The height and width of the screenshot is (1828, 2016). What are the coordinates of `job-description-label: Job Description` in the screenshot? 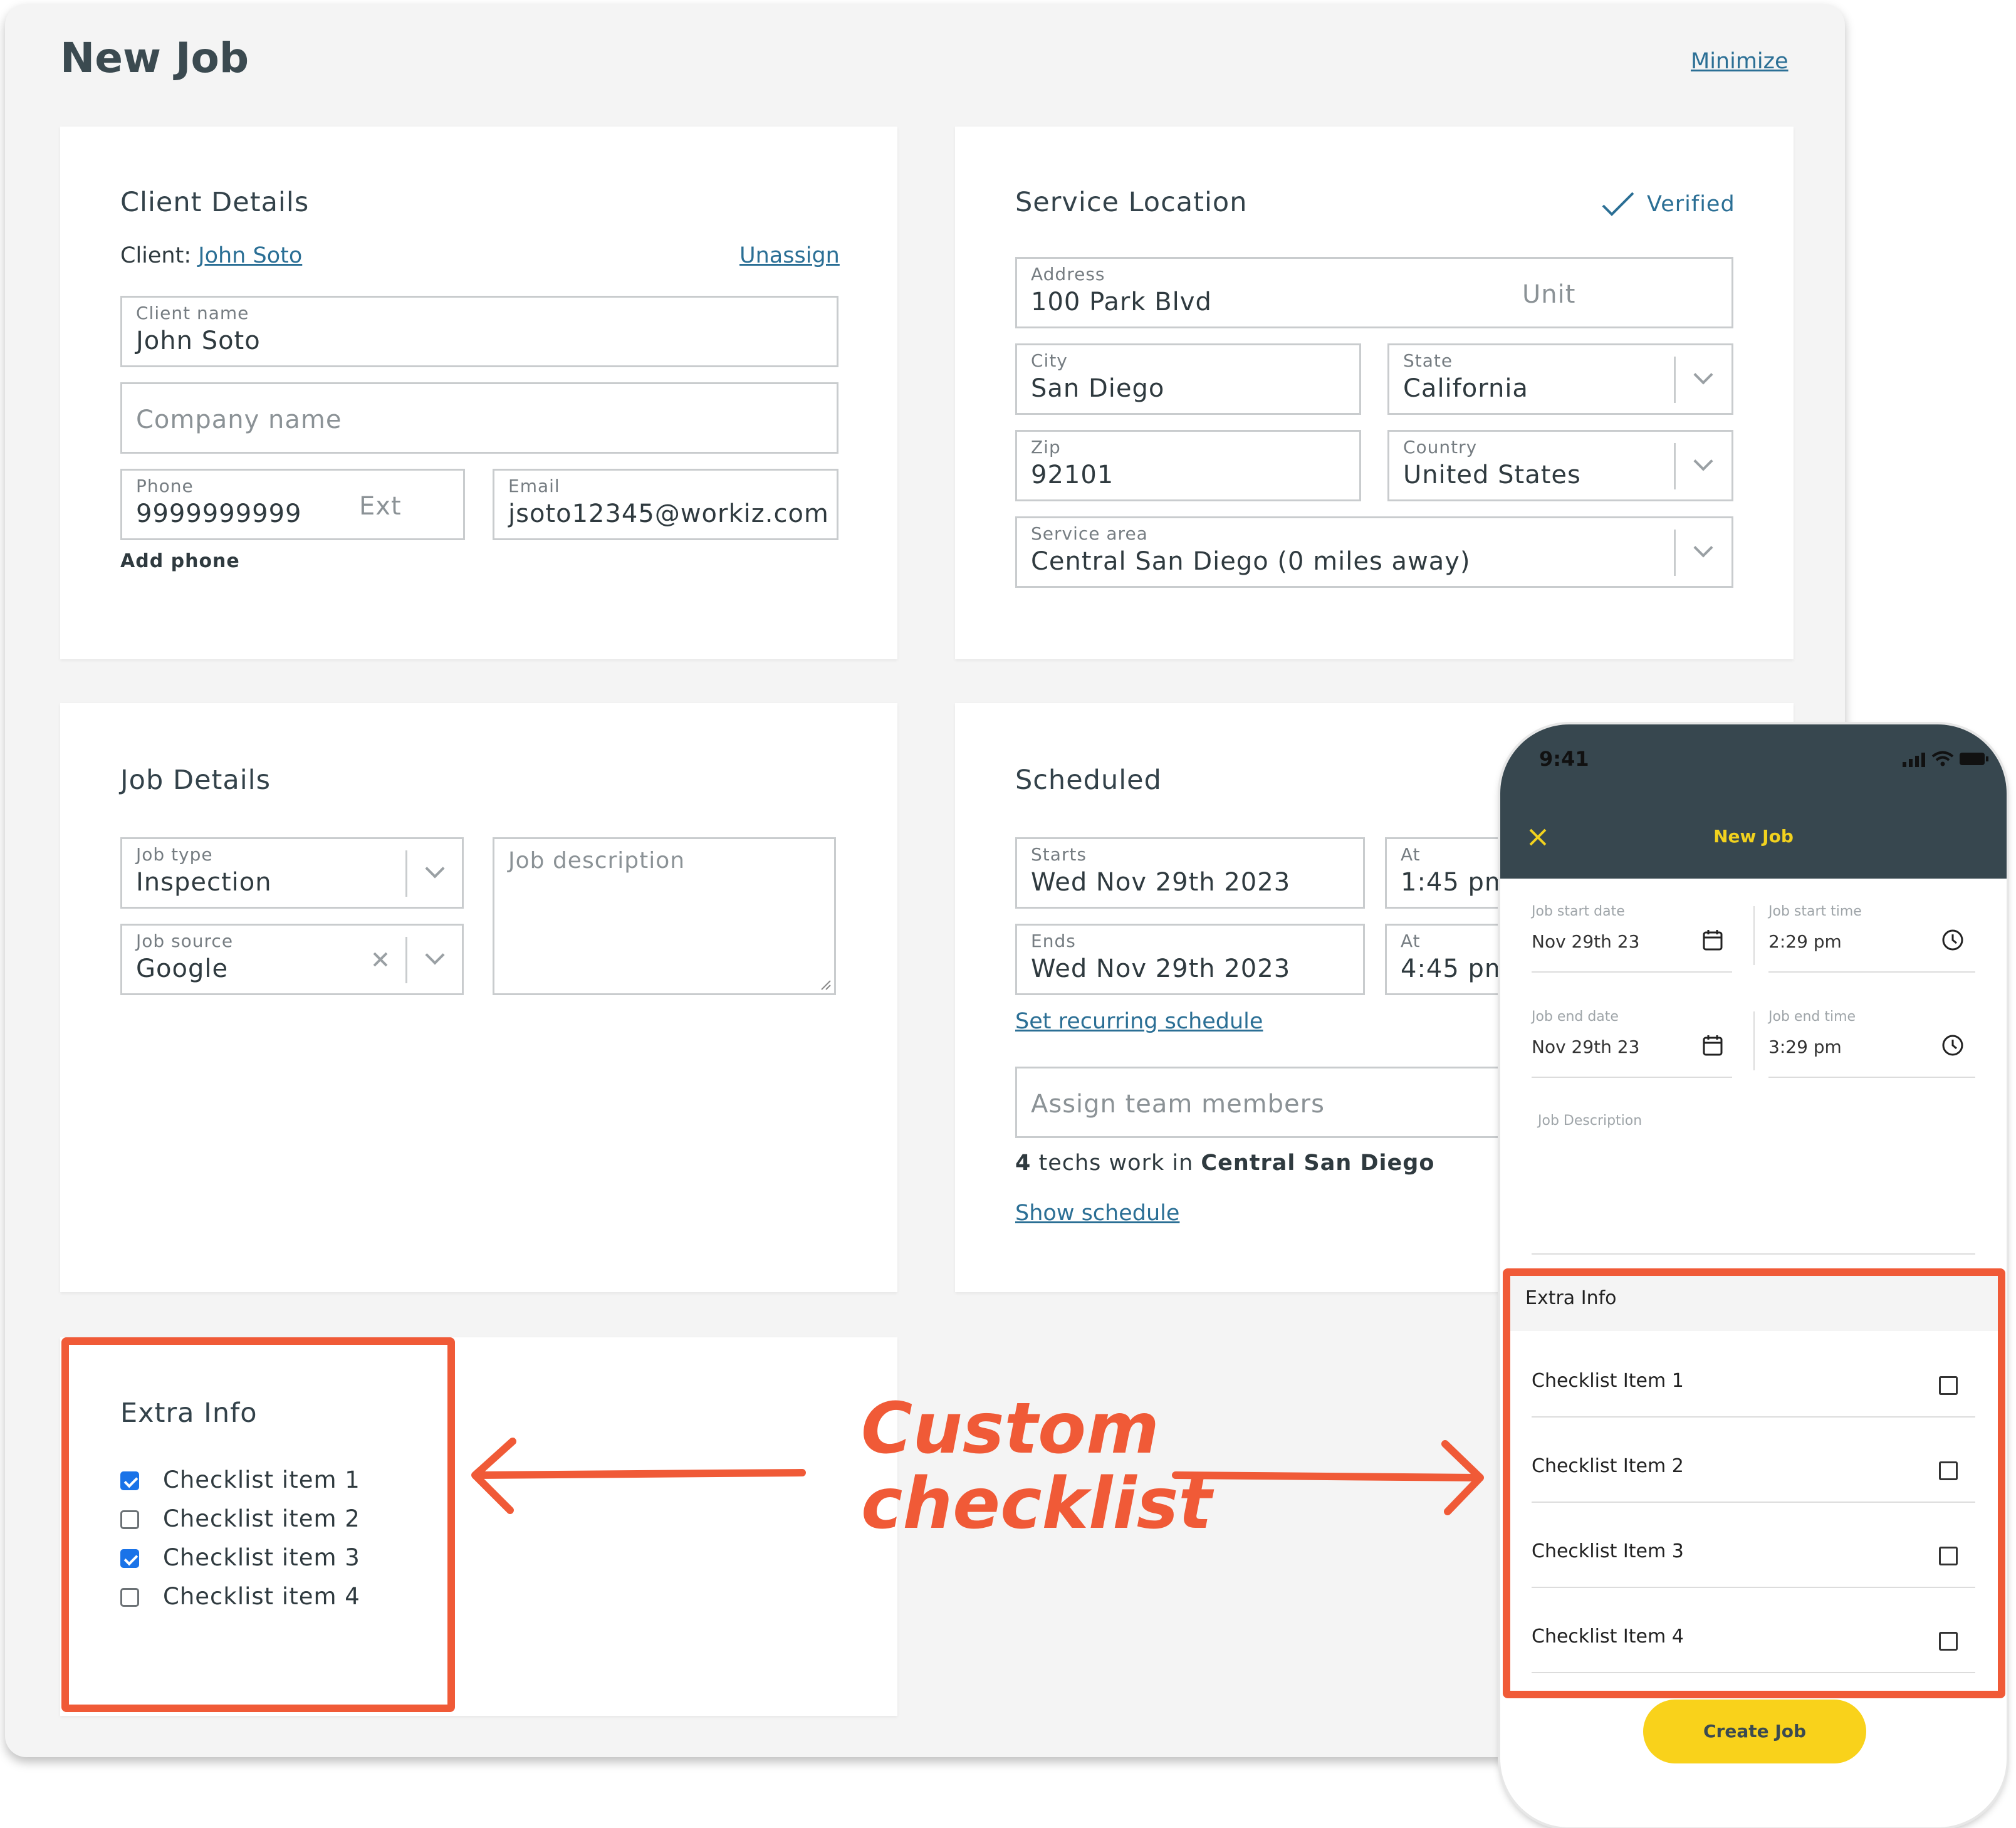 It's located at (1590, 1121).